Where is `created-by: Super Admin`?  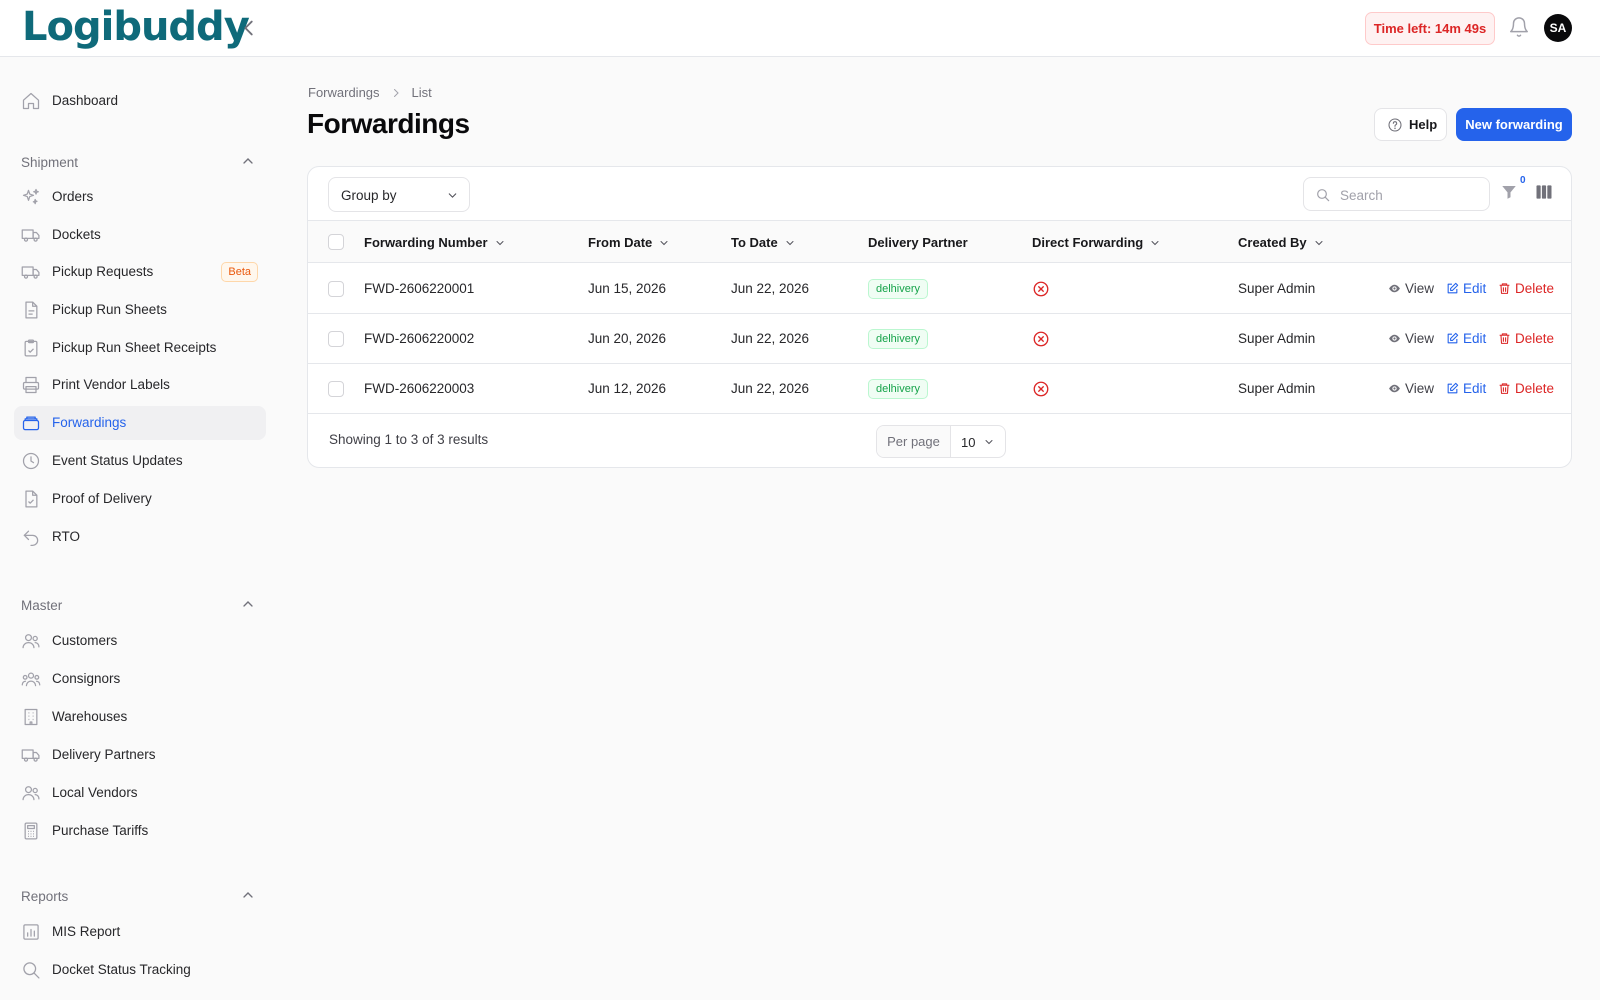 created-by: Super Admin is located at coordinates (1277, 288).